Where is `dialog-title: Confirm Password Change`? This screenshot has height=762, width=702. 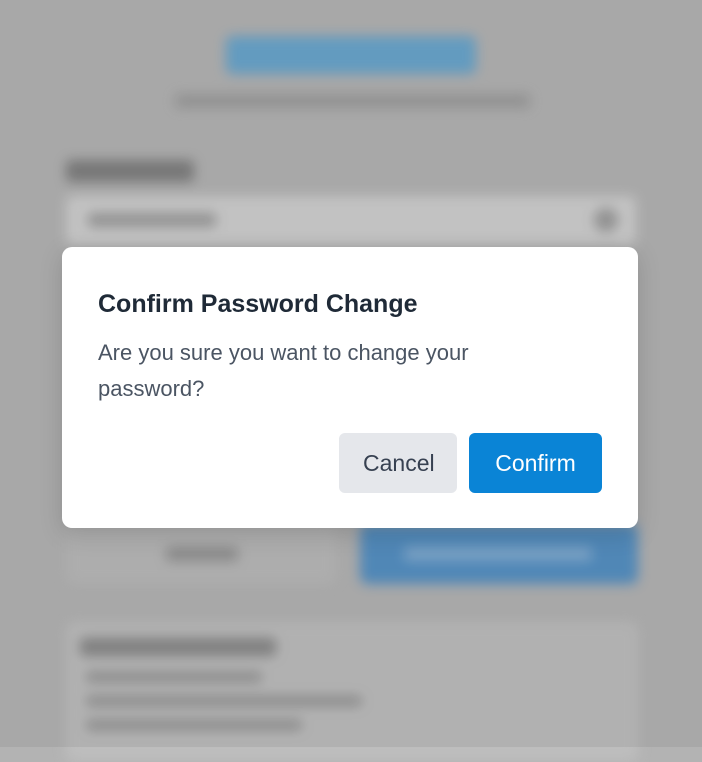 dialog-title: Confirm Password Change is located at coordinates (258, 304).